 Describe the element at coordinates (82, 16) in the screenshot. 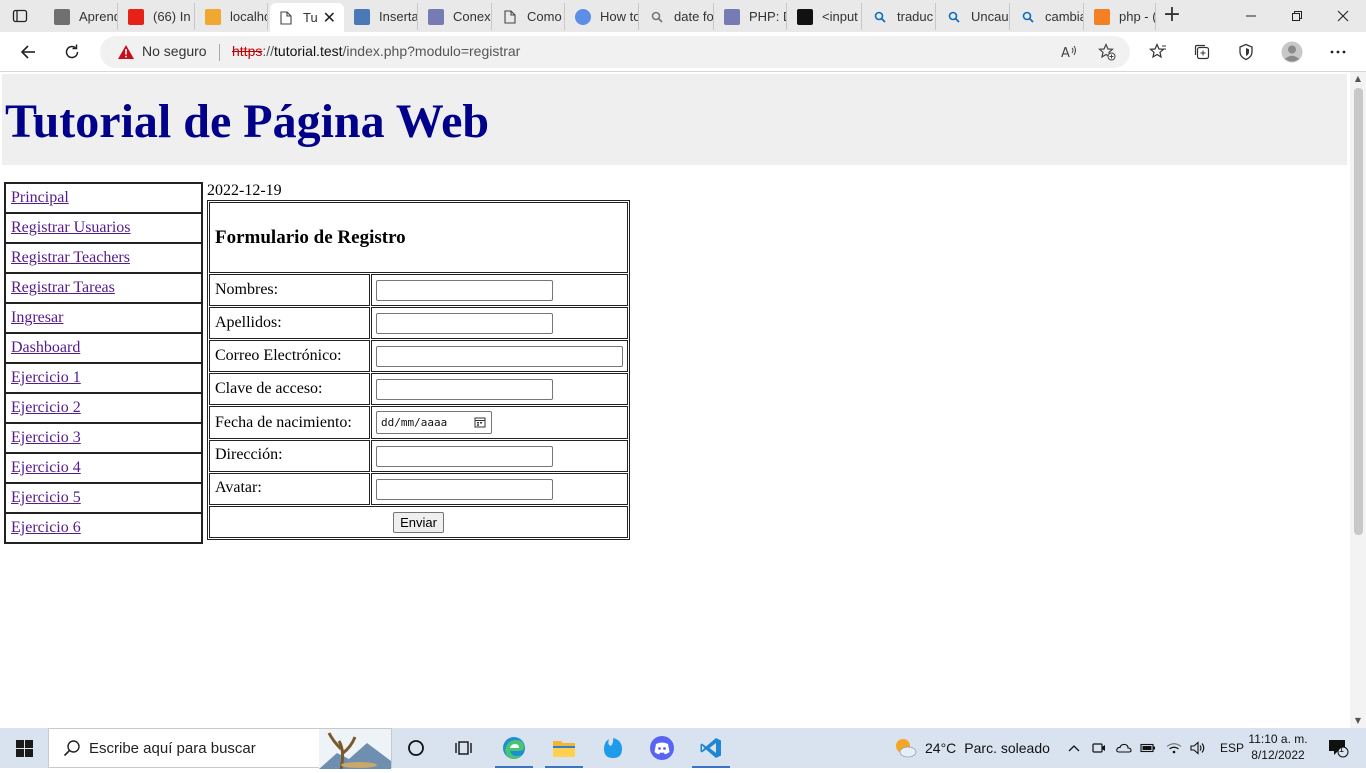

I see `browser-tab: Aprend` at that location.